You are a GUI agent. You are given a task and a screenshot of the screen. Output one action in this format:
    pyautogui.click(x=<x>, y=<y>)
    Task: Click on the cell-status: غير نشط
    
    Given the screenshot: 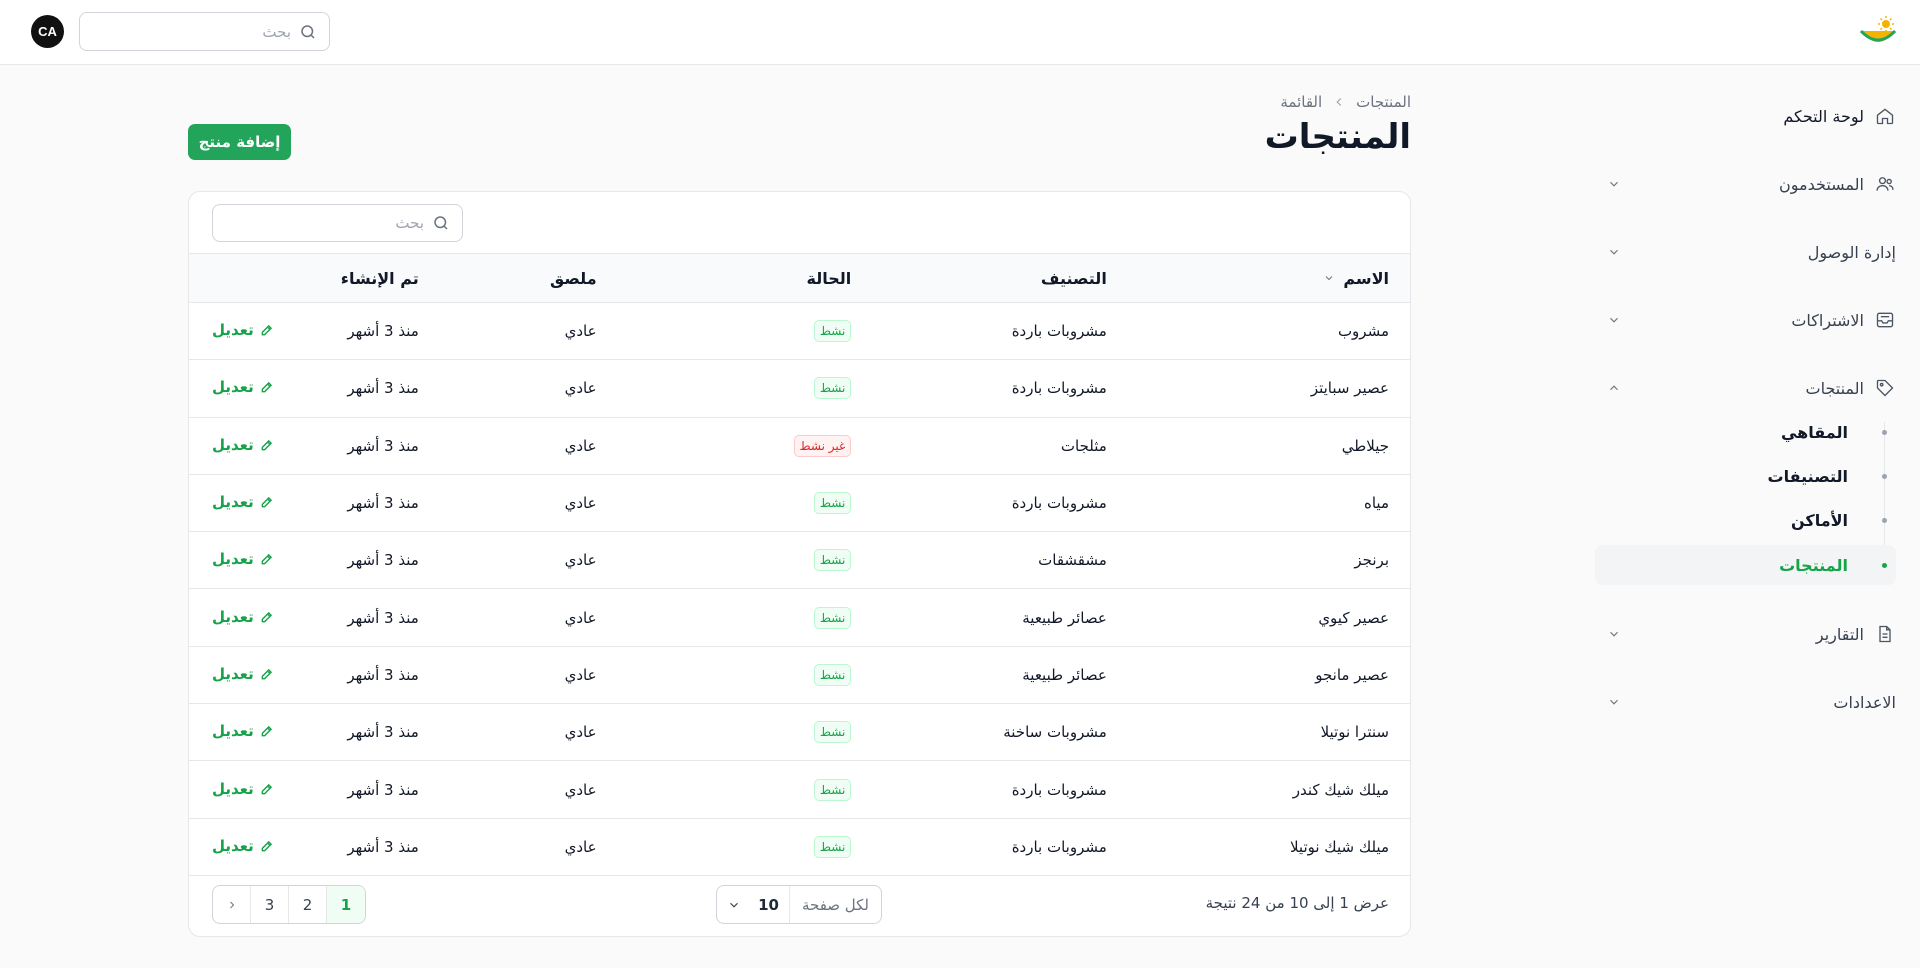 What is the action you would take?
    pyautogui.click(x=724, y=445)
    